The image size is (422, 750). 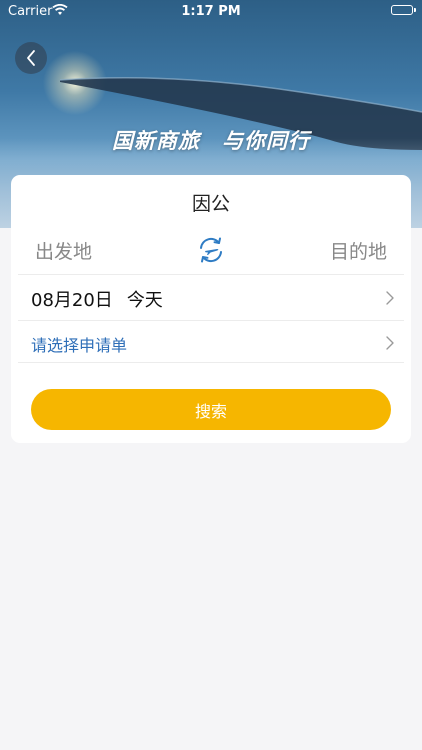 I want to click on route-selector: 出发地 目的地, so click(x=211, y=253).